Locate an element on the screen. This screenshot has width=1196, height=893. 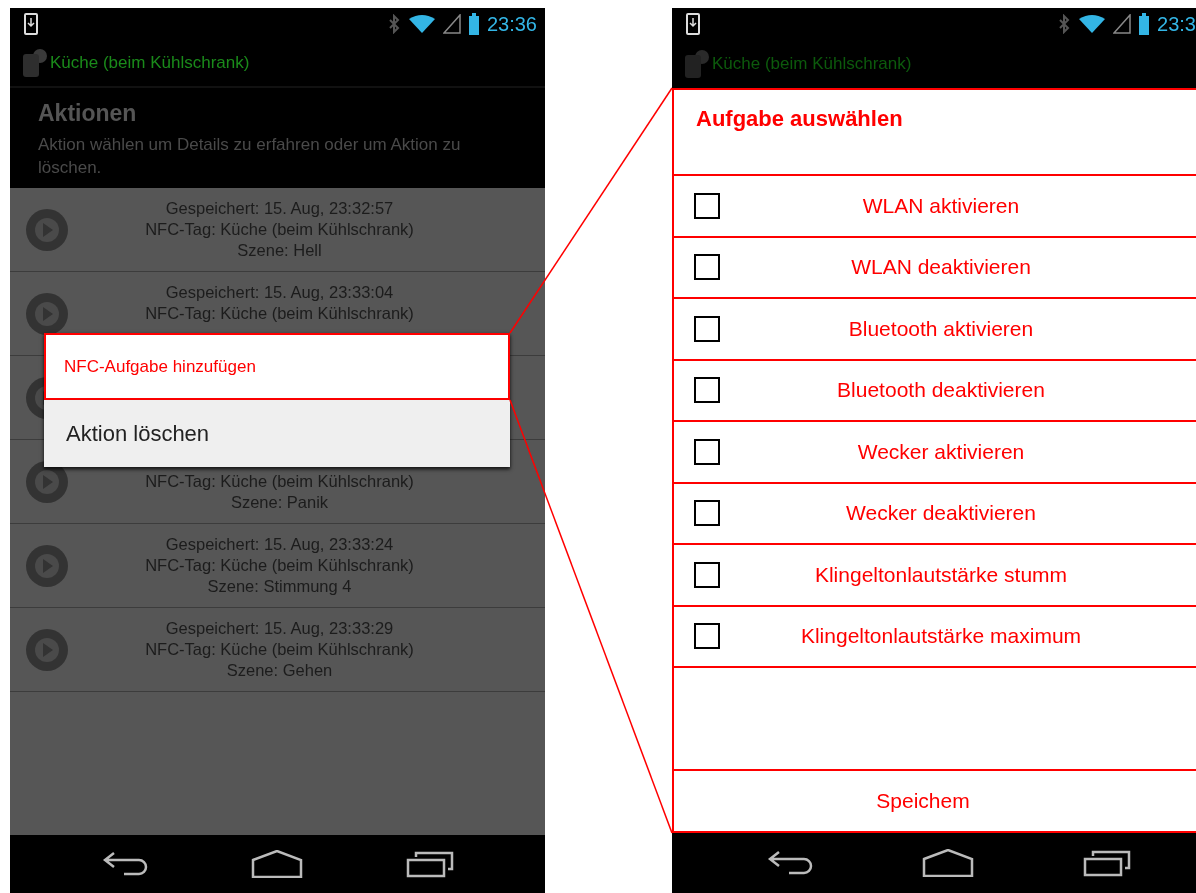
menu-item: Aktion löschen is located at coordinates (277, 433).